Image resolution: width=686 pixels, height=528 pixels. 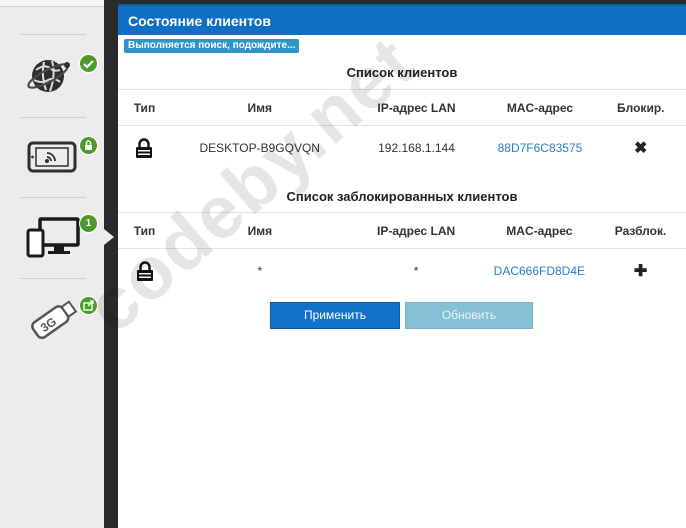 I want to click on globe-icon, so click(x=48, y=76).